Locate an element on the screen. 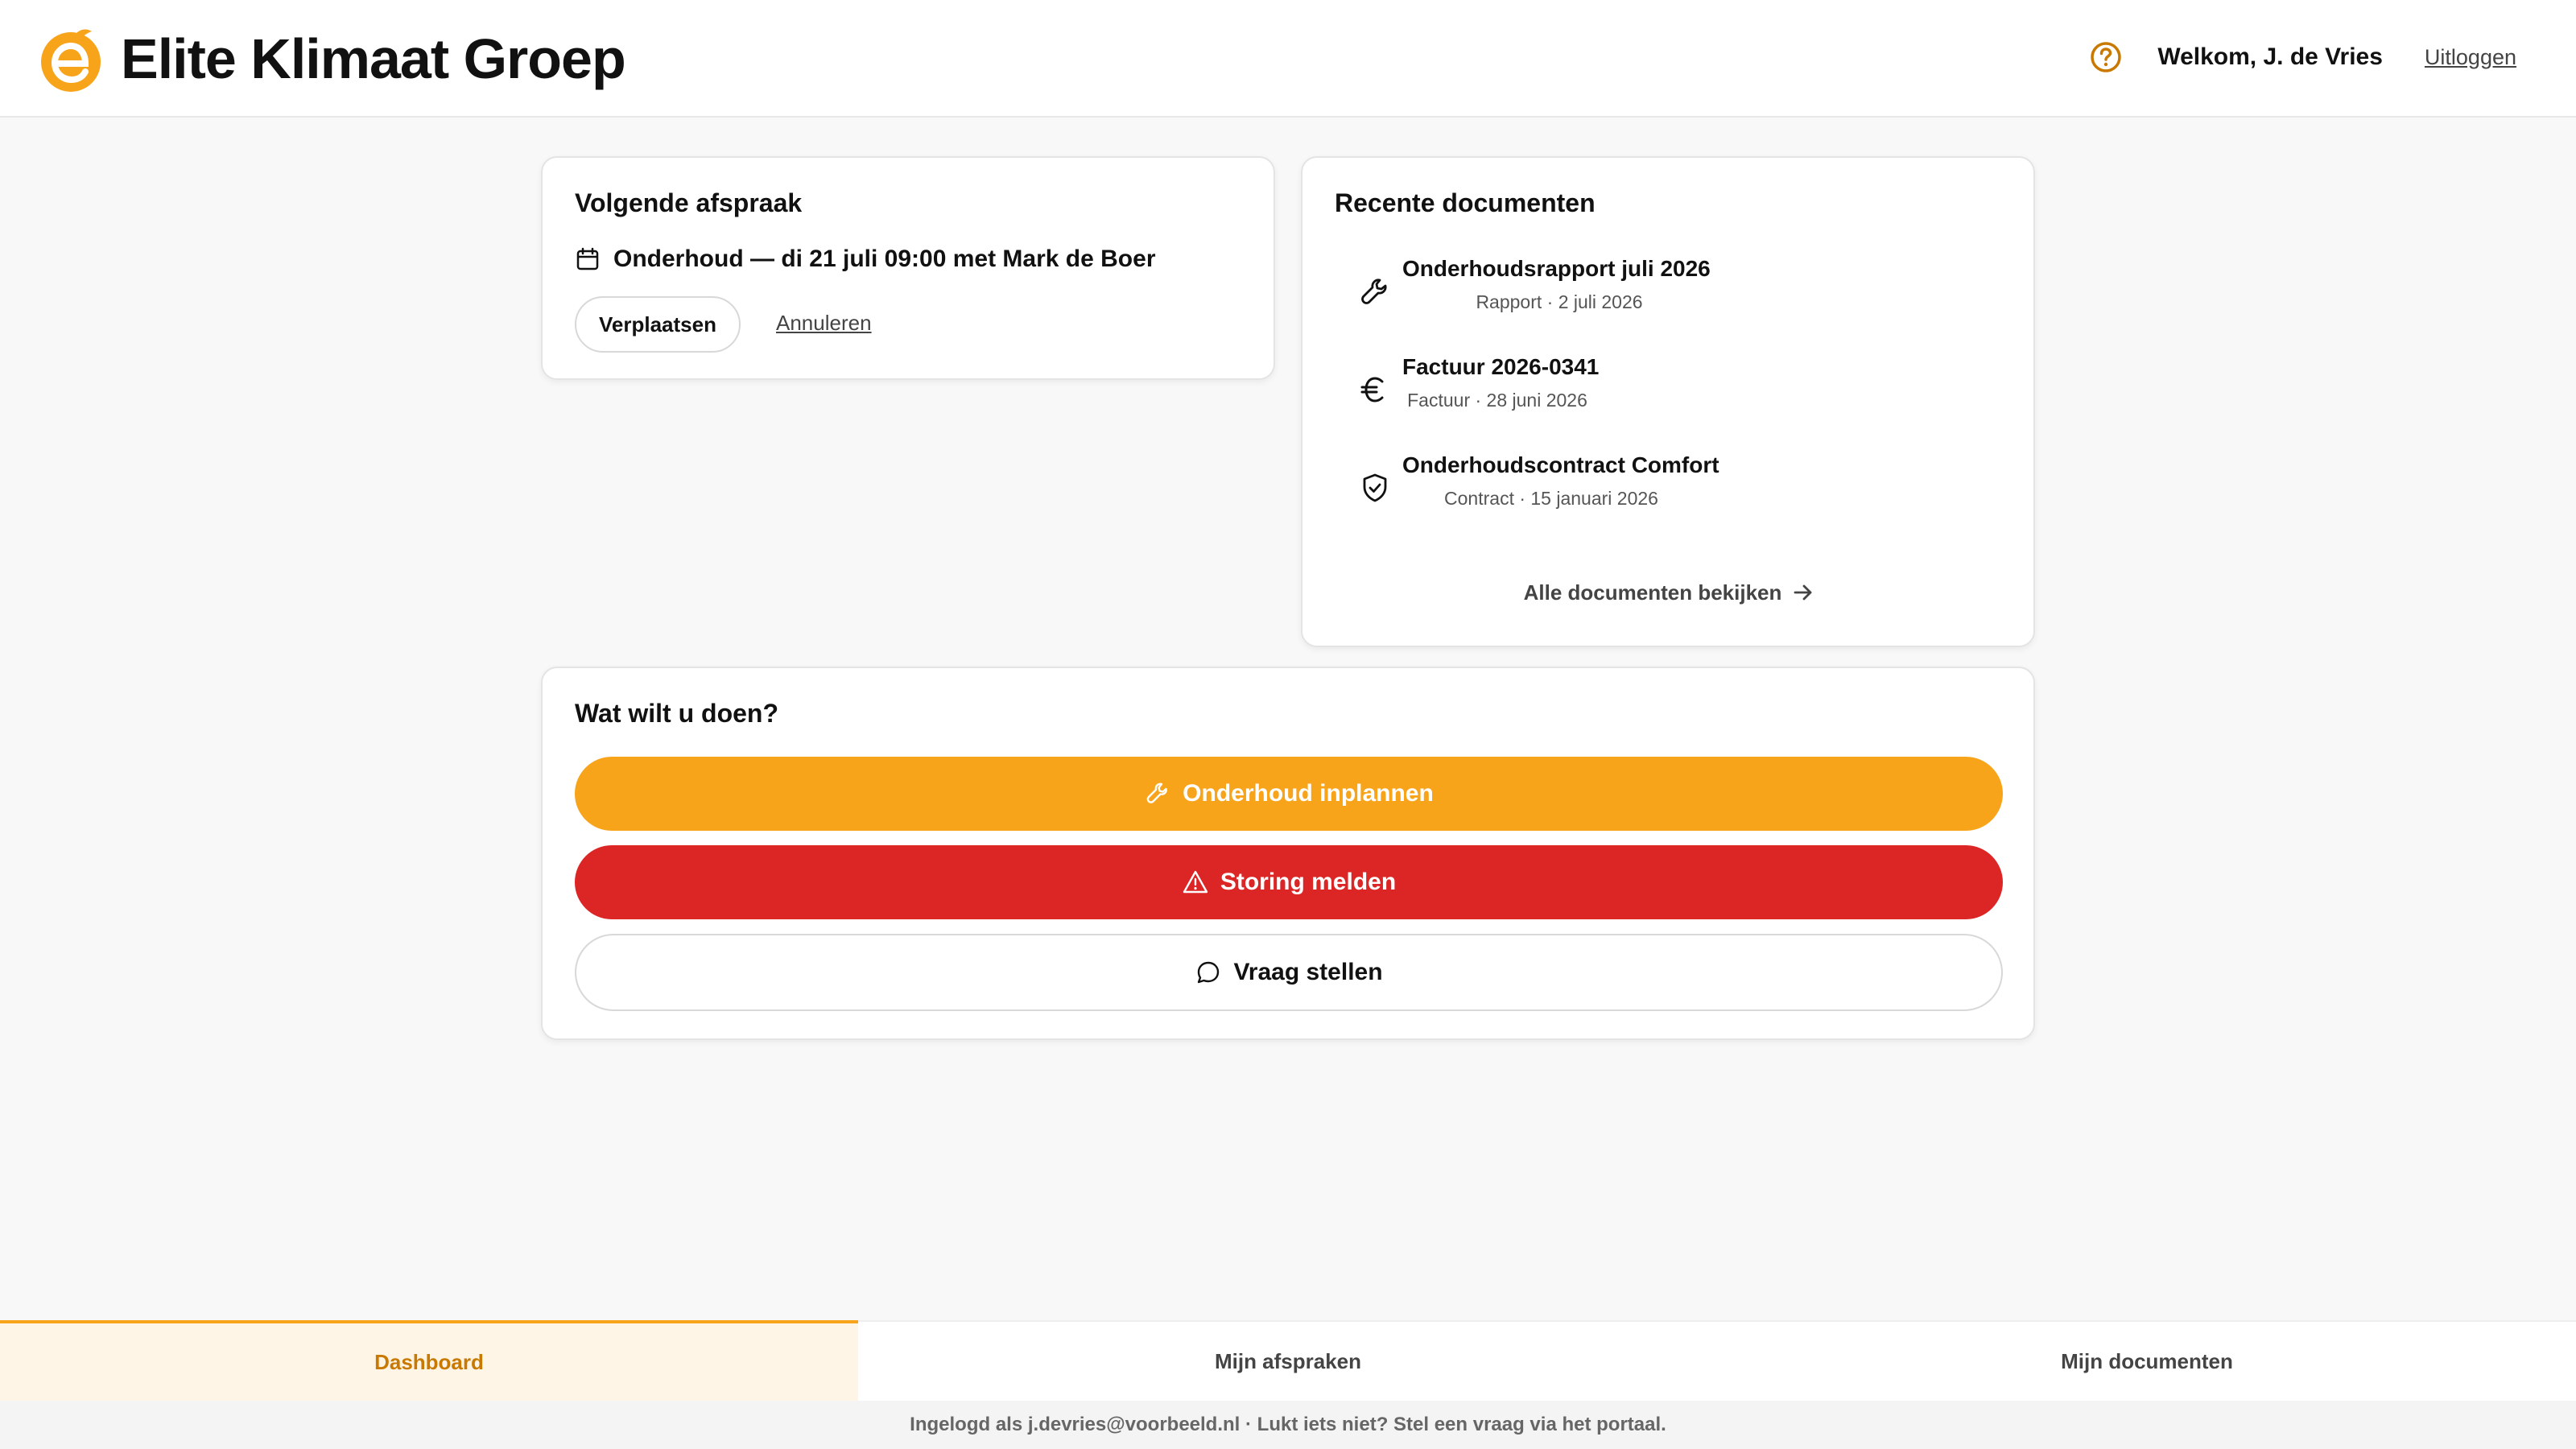 This screenshot has height=1449, width=2576. document-meta: Contract · 15 januari 2026 is located at coordinates (1551, 498).